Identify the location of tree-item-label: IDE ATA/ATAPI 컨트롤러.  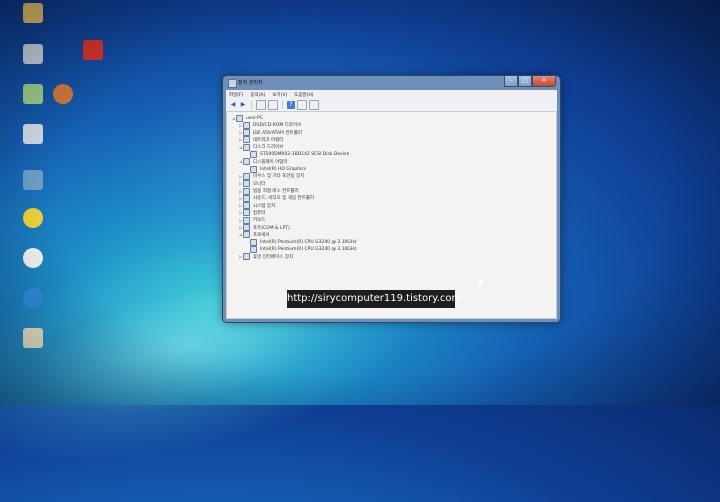
(278, 133).